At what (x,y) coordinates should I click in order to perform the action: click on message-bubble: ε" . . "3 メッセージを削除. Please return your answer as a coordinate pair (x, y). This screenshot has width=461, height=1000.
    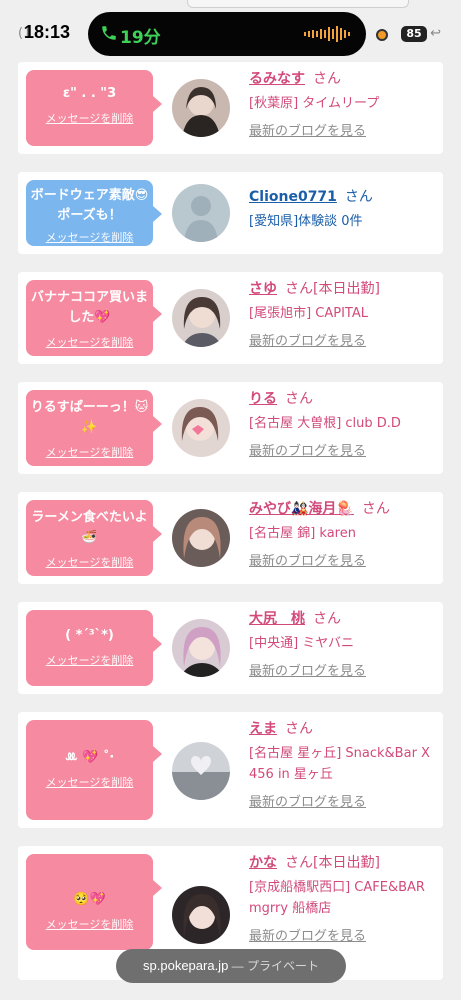
    Looking at the image, I should click on (94, 108).